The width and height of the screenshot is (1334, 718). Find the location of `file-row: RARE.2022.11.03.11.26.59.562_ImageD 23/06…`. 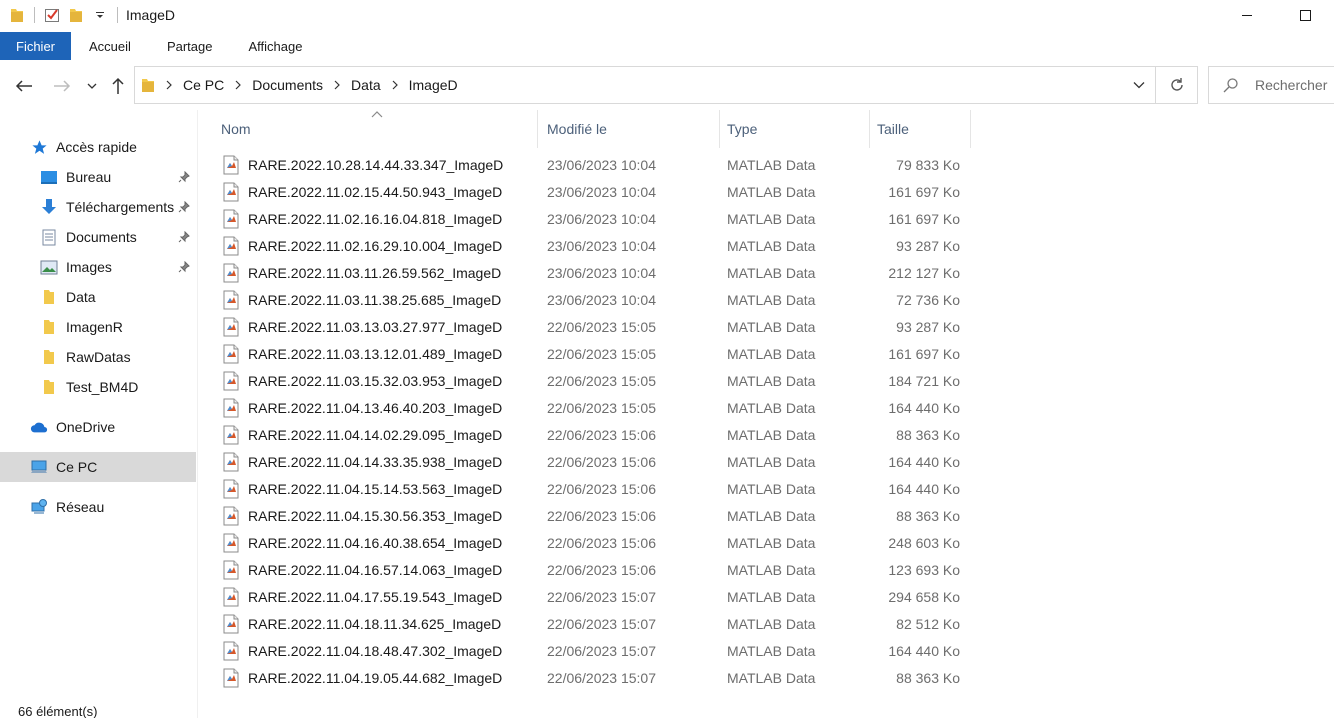

file-row: RARE.2022.11.03.11.26.59.562_ImageD 23/06… is located at coordinates (594, 273).